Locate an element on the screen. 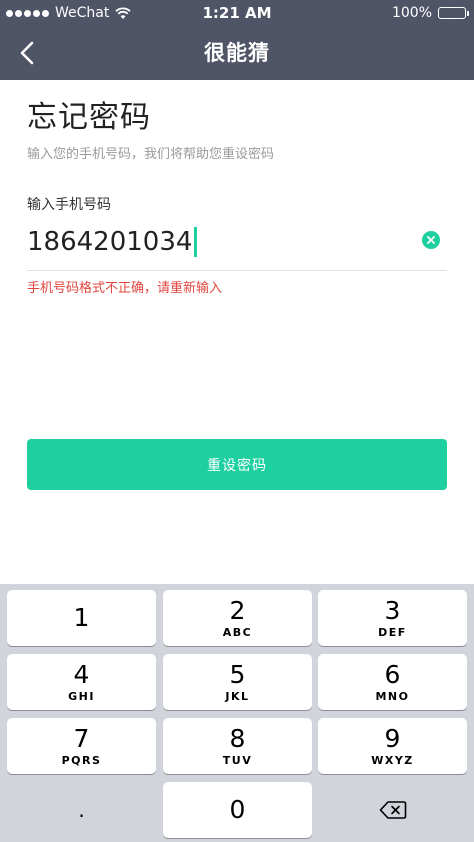 This screenshot has height=842, width=474. key-digit: 7 is located at coordinates (81, 738).